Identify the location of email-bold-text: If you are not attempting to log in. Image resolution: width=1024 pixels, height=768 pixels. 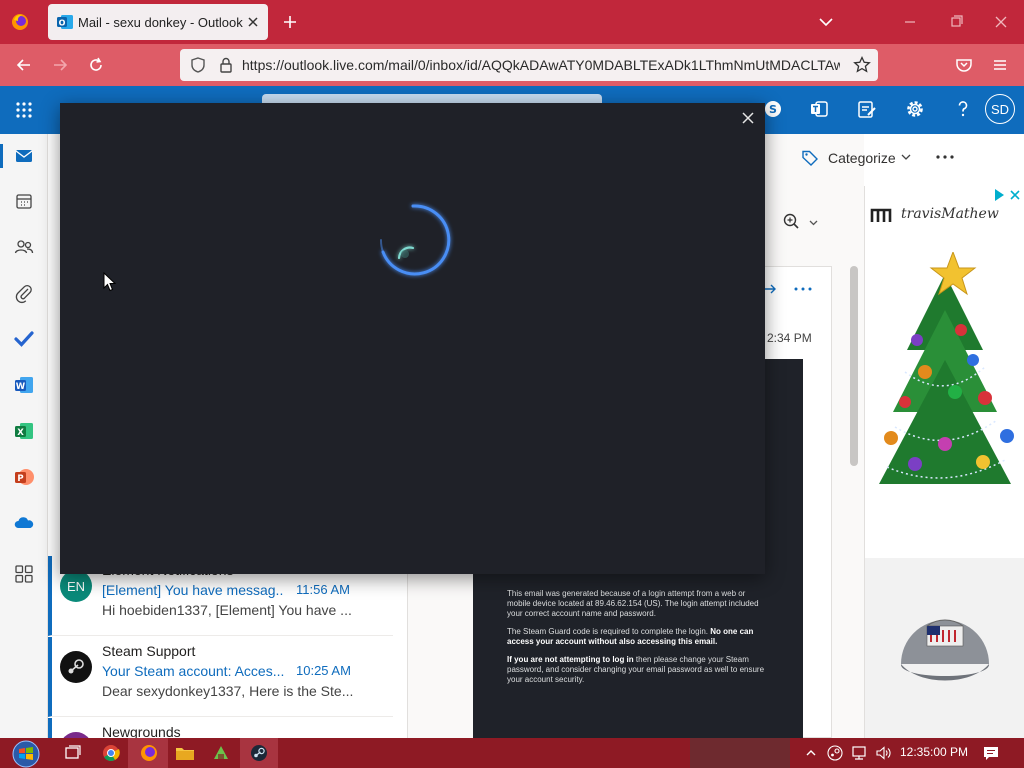
(570, 659).